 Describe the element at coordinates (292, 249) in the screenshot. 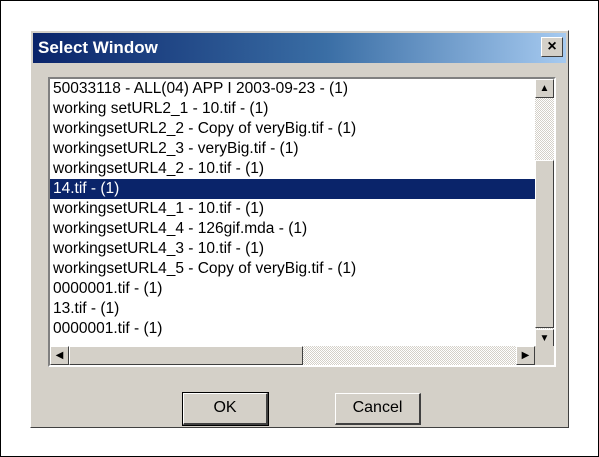

I see `list-item: workingsetURL4_3 - 10.tif - (1)` at that location.